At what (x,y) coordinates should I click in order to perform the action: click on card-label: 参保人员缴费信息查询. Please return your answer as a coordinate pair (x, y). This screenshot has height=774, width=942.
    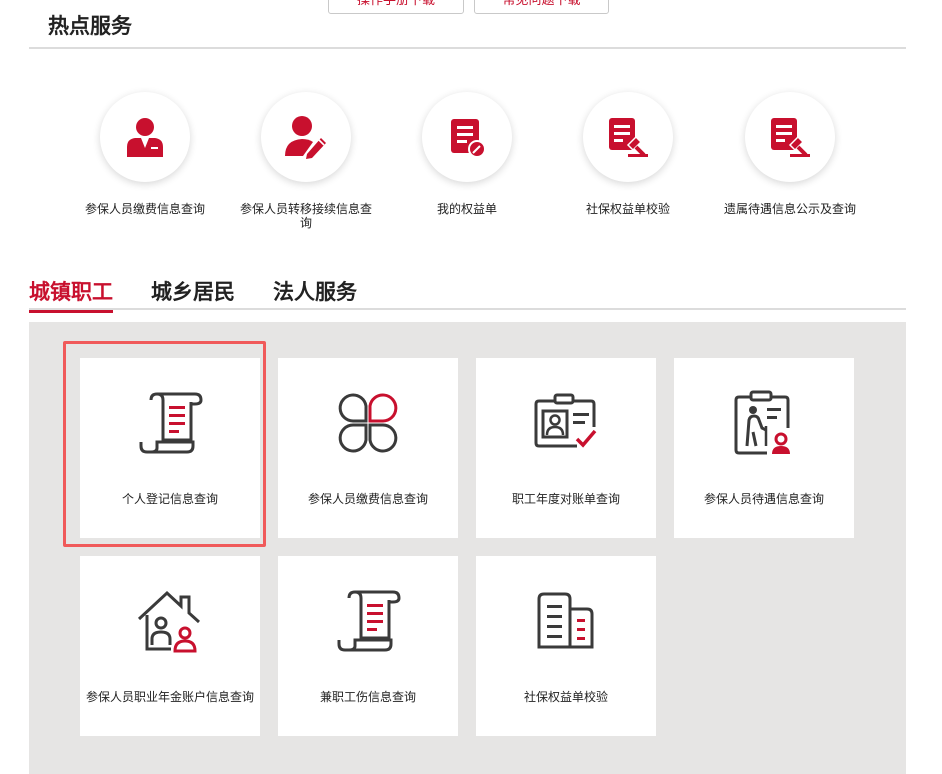
    Looking at the image, I should click on (367, 499).